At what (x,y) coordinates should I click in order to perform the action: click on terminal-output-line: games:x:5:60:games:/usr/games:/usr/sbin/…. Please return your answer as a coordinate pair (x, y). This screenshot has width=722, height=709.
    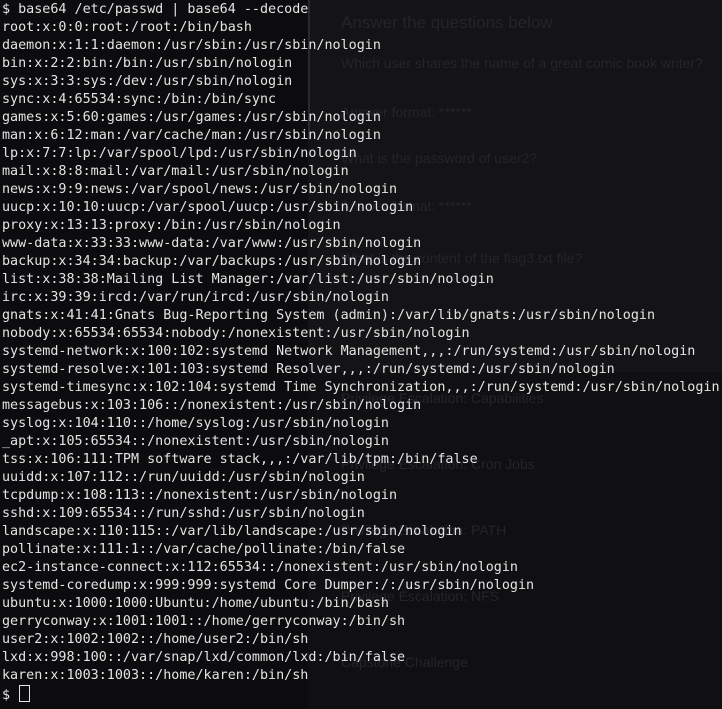
    Looking at the image, I should click on (191, 117).